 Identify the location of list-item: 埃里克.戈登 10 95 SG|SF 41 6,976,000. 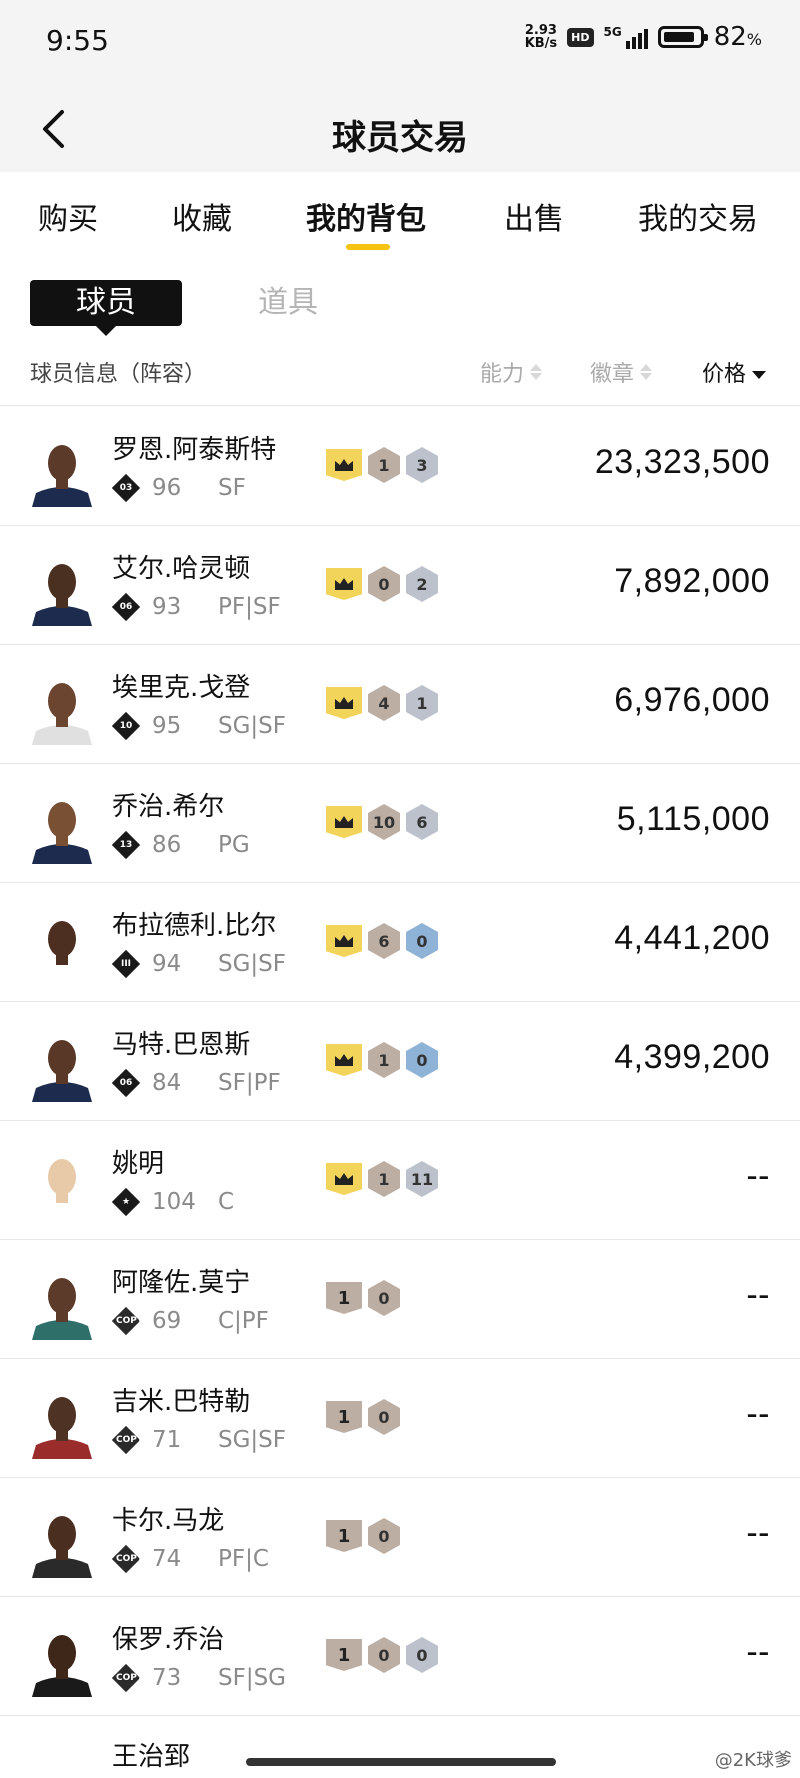
(400, 704).